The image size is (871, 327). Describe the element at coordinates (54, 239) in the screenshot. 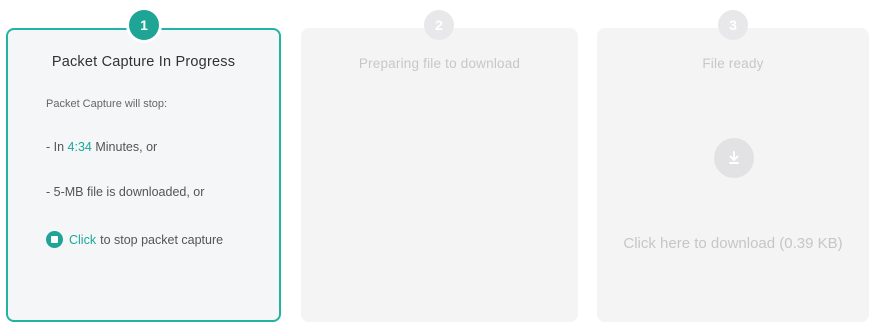

I see `stop-icon` at that location.